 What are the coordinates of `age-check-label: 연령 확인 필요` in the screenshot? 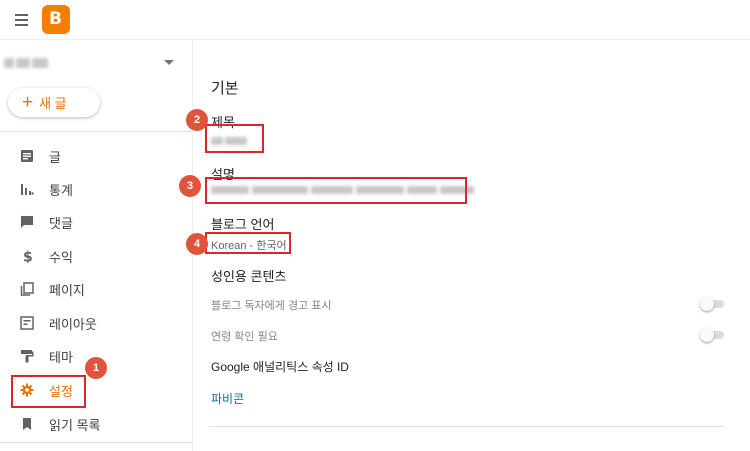 It's located at (244, 337).